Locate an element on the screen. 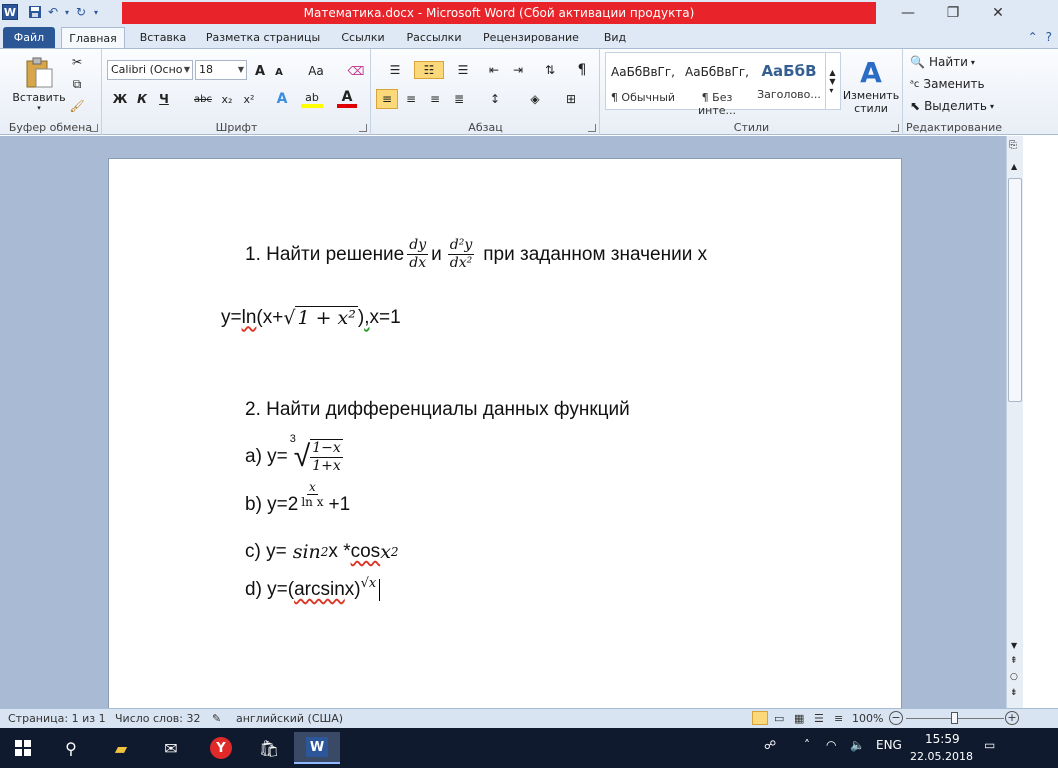  scrollbar-thumb is located at coordinates (1015, 290).